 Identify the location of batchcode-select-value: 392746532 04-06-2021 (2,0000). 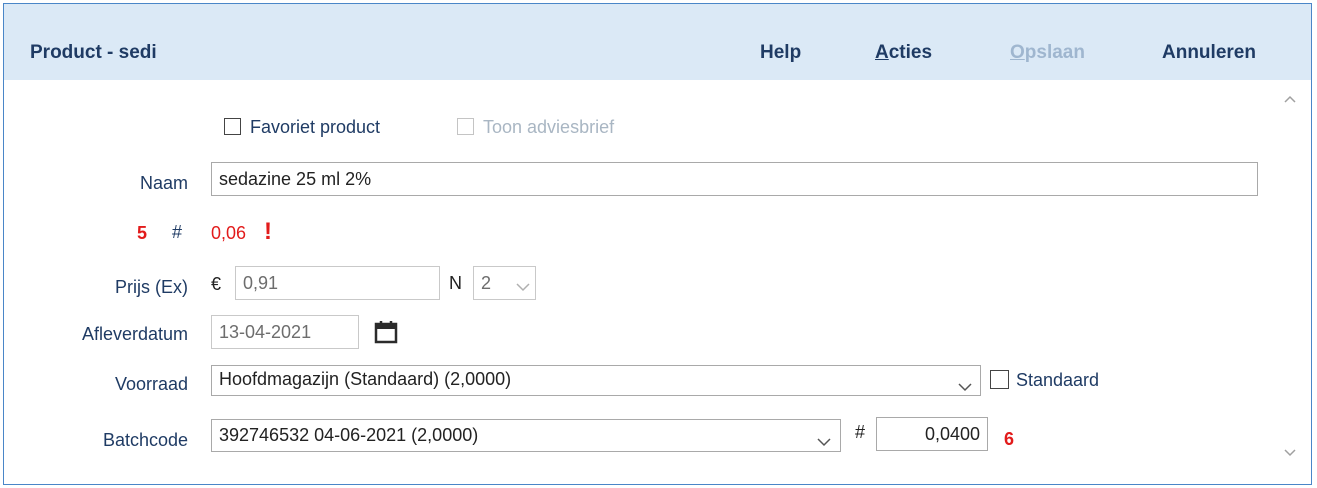
(349, 435).